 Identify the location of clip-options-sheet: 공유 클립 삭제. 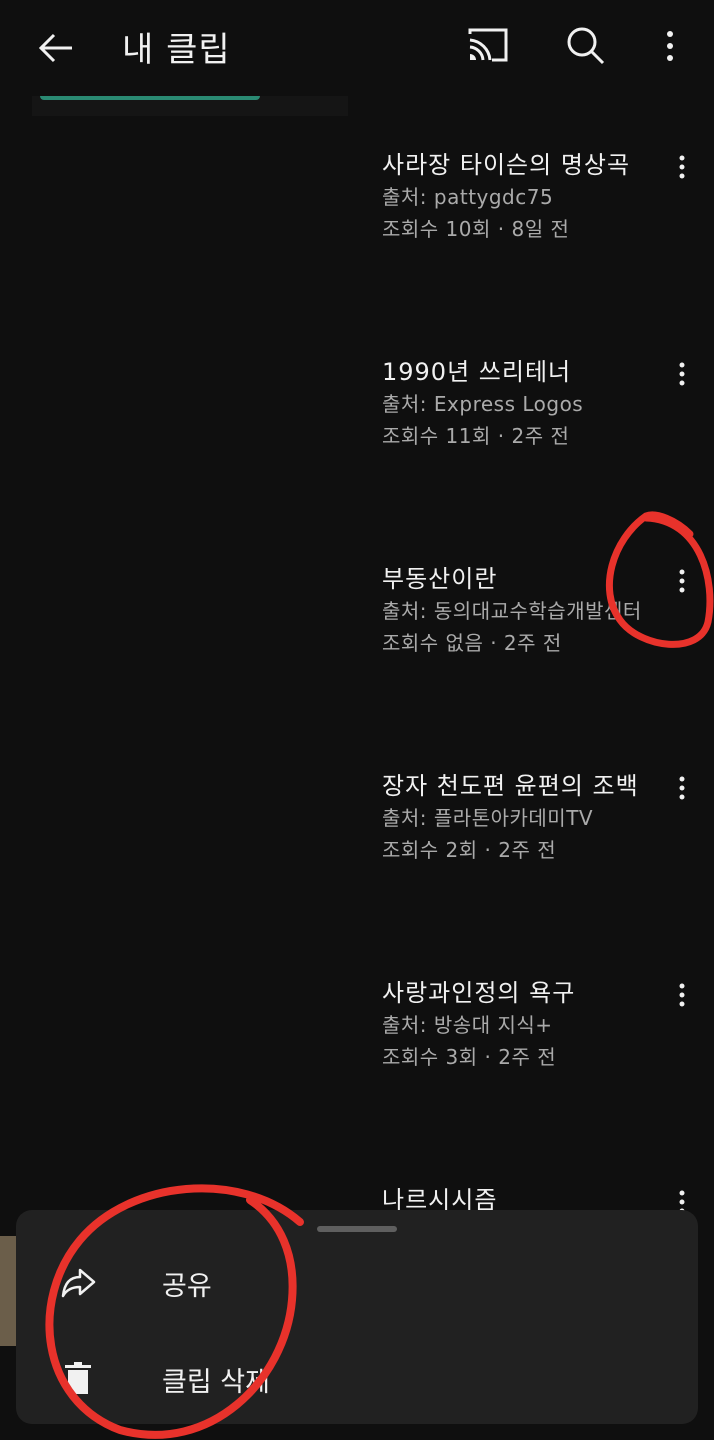
(357, 1317).